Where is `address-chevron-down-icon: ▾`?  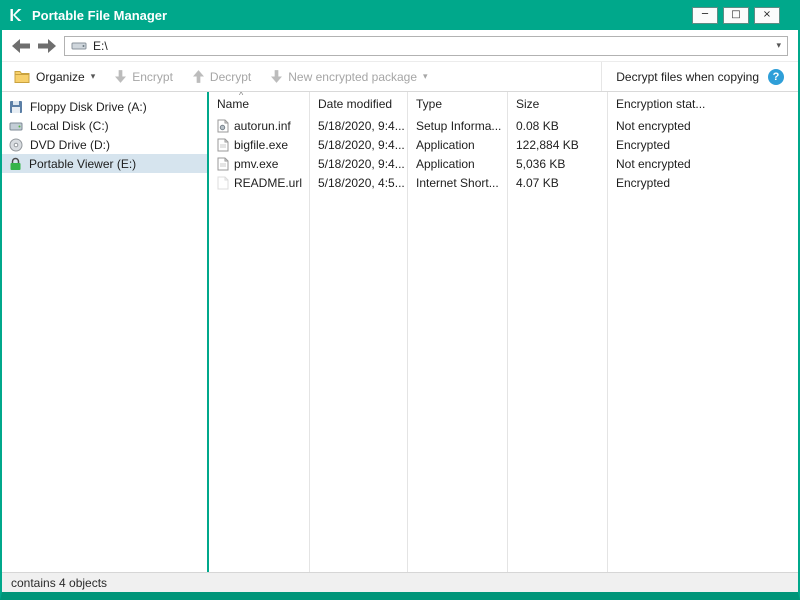
address-chevron-down-icon: ▾ is located at coordinates (778, 46).